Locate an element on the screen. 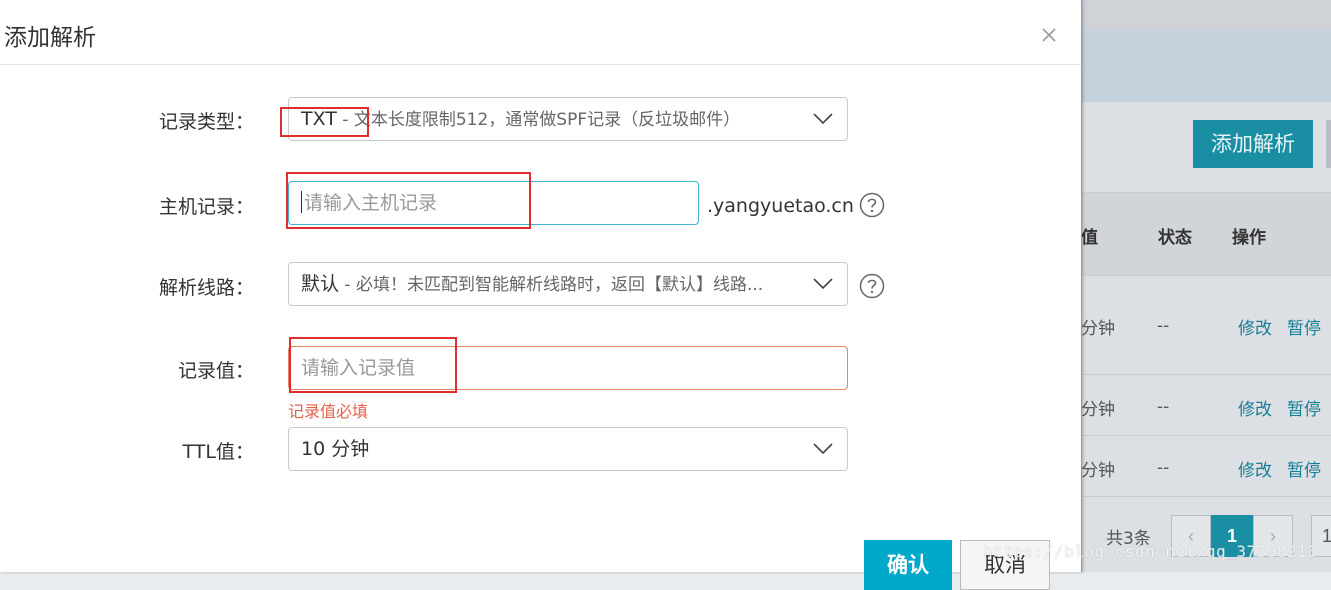 The image size is (1331, 590). adjacent-button-edge is located at coordinates (1328, 144).